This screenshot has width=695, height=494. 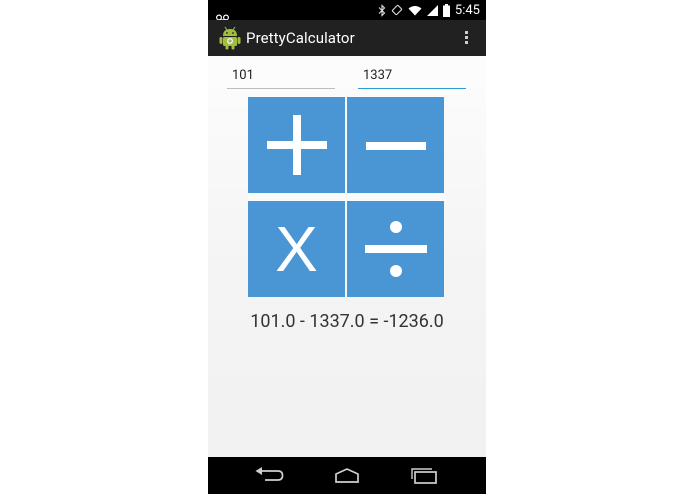 I want to click on home-icon, so click(x=347, y=477).